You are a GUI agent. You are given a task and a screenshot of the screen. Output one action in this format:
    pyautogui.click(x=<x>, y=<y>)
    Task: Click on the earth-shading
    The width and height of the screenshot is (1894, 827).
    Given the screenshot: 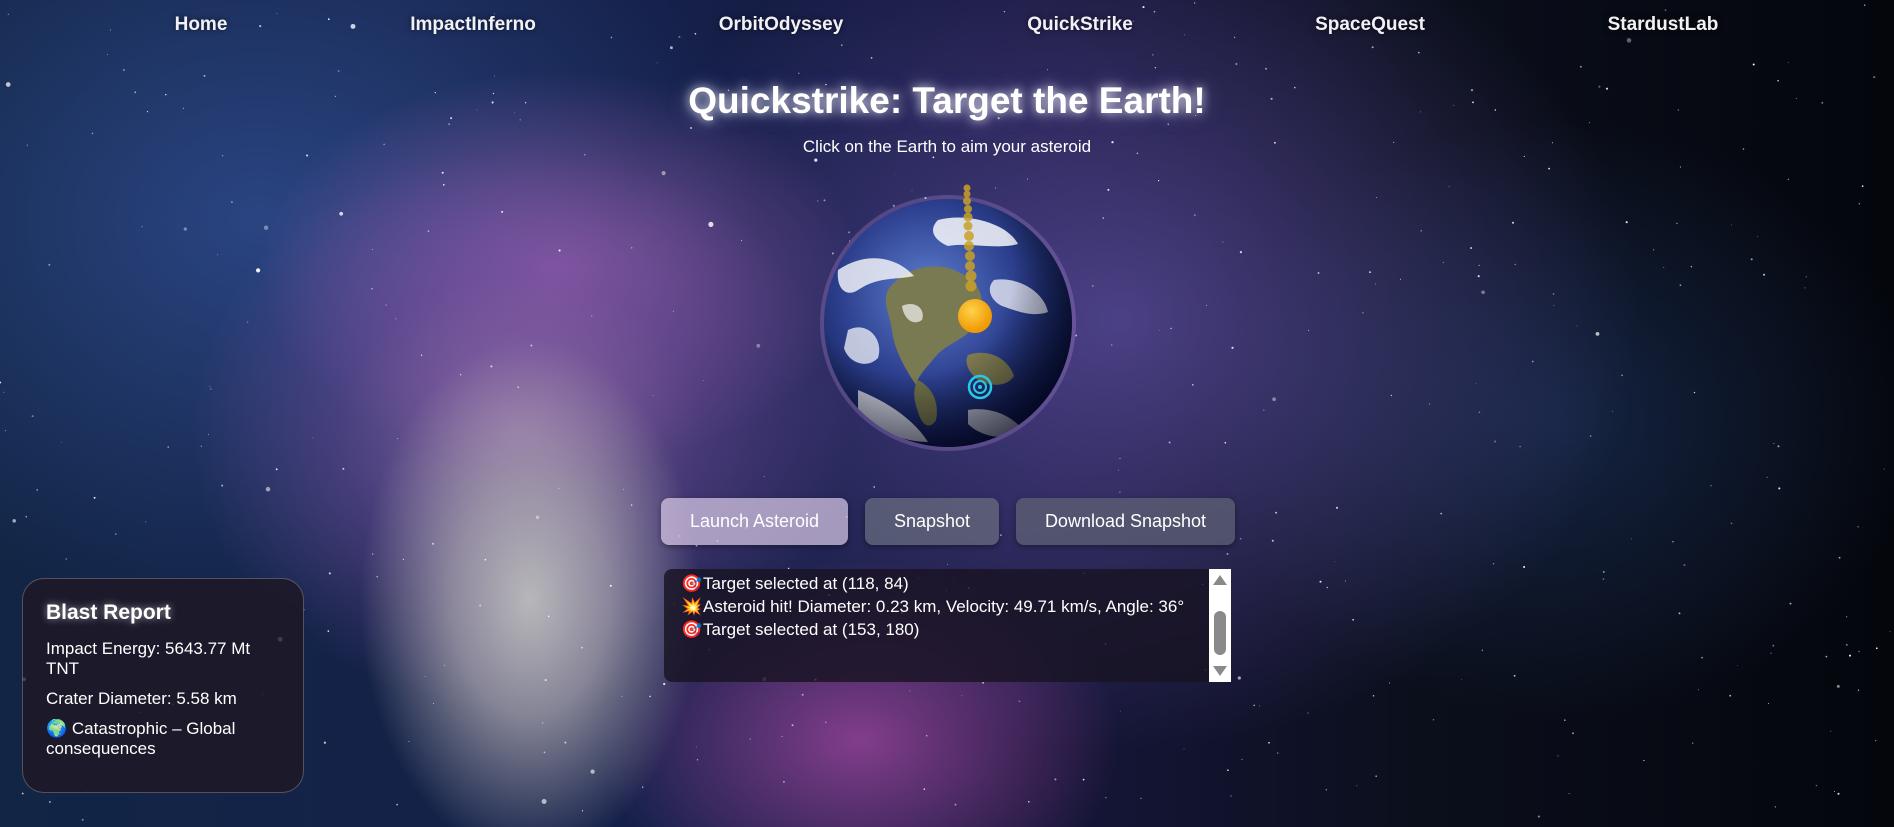 What is the action you would take?
    pyautogui.click(x=948, y=323)
    